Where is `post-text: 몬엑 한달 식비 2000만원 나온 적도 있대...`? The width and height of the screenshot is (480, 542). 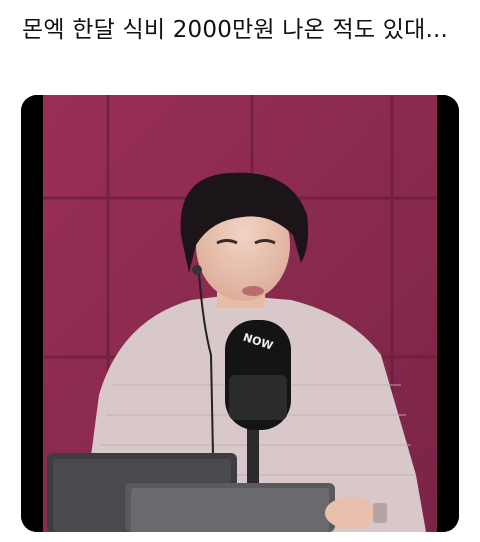
post-text: 몬엑 한달 식비 2000만원 나온 적도 있대... is located at coordinates (235, 30).